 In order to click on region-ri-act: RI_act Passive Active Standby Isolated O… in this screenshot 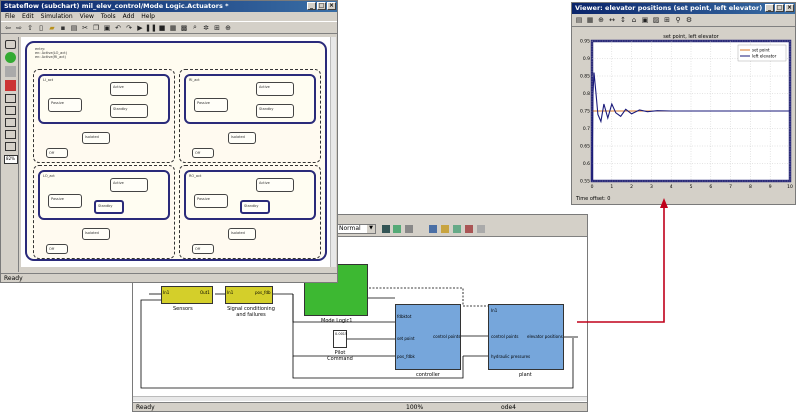, I will do `click(250, 116)`.